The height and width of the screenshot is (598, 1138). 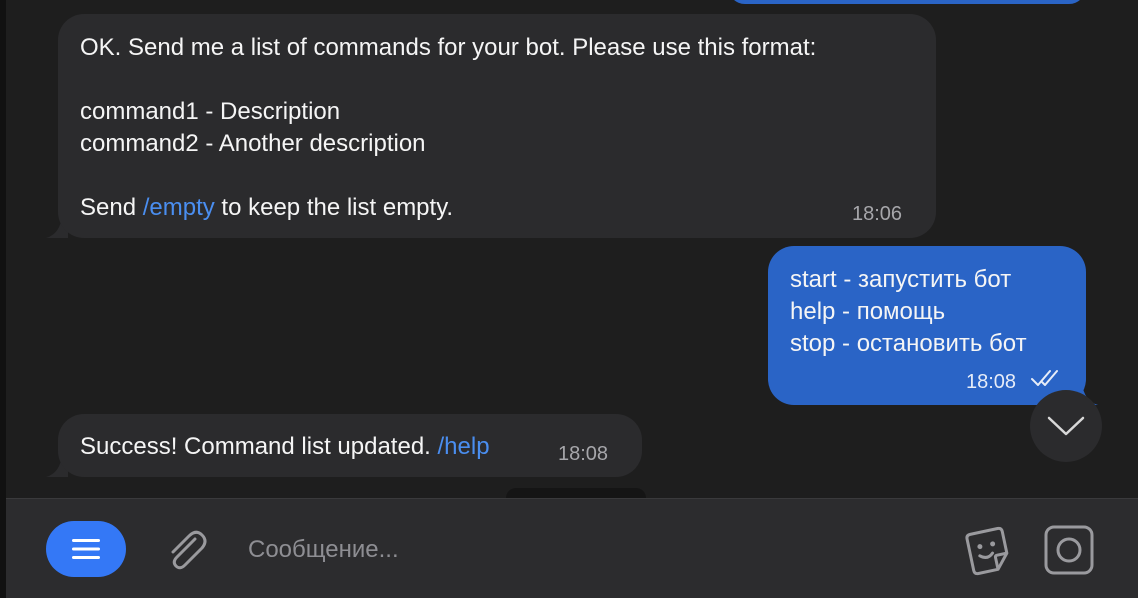 What do you see at coordinates (1069, 550) in the screenshot?
I see `camera-icon` at bounding box center [1069, 550].